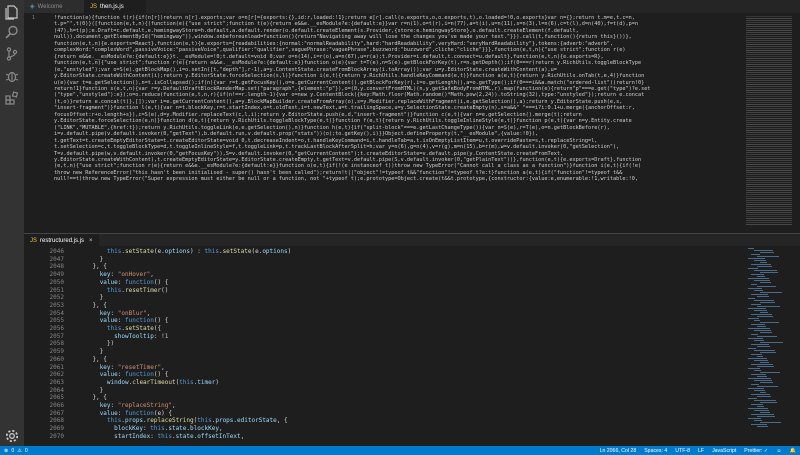 This screenshot has height=455, width=800. Describe the element at coordinates (56, 321) in the screenshot. I see `line-number: 2055` at that location.